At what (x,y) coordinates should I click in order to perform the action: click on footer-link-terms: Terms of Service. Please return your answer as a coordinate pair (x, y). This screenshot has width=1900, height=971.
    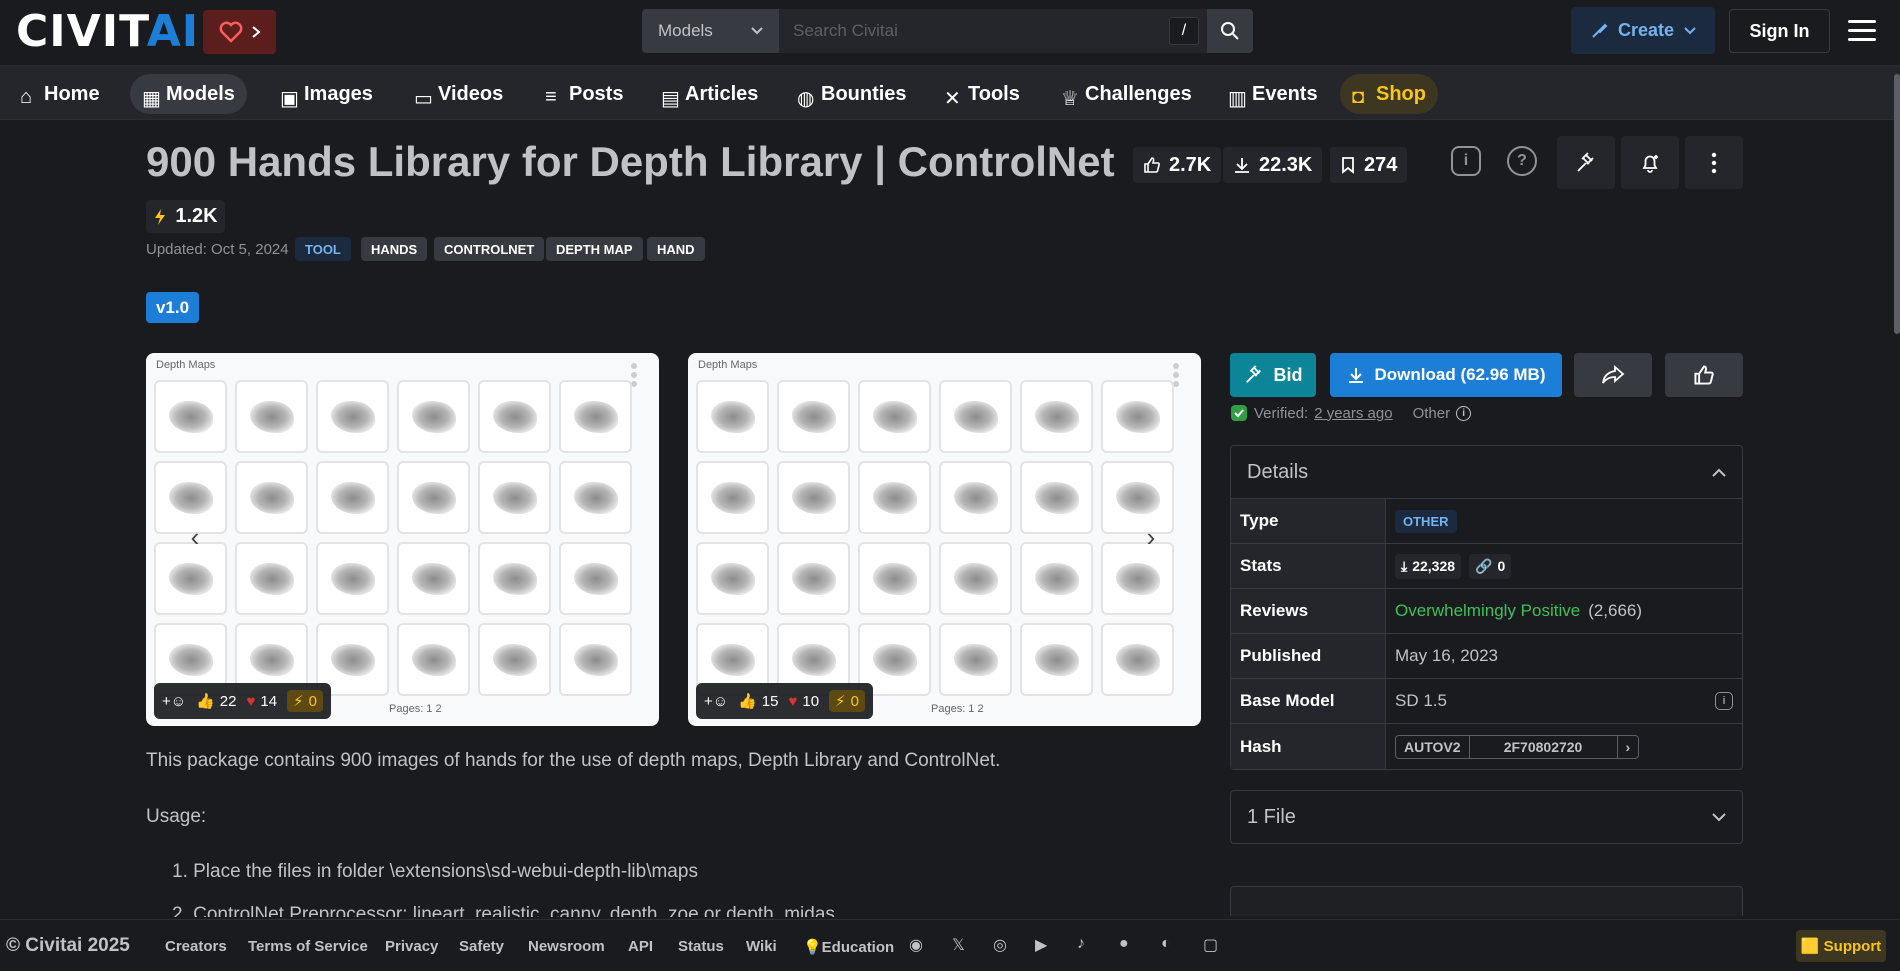
    Looking at the image, I should click on (308, 946).